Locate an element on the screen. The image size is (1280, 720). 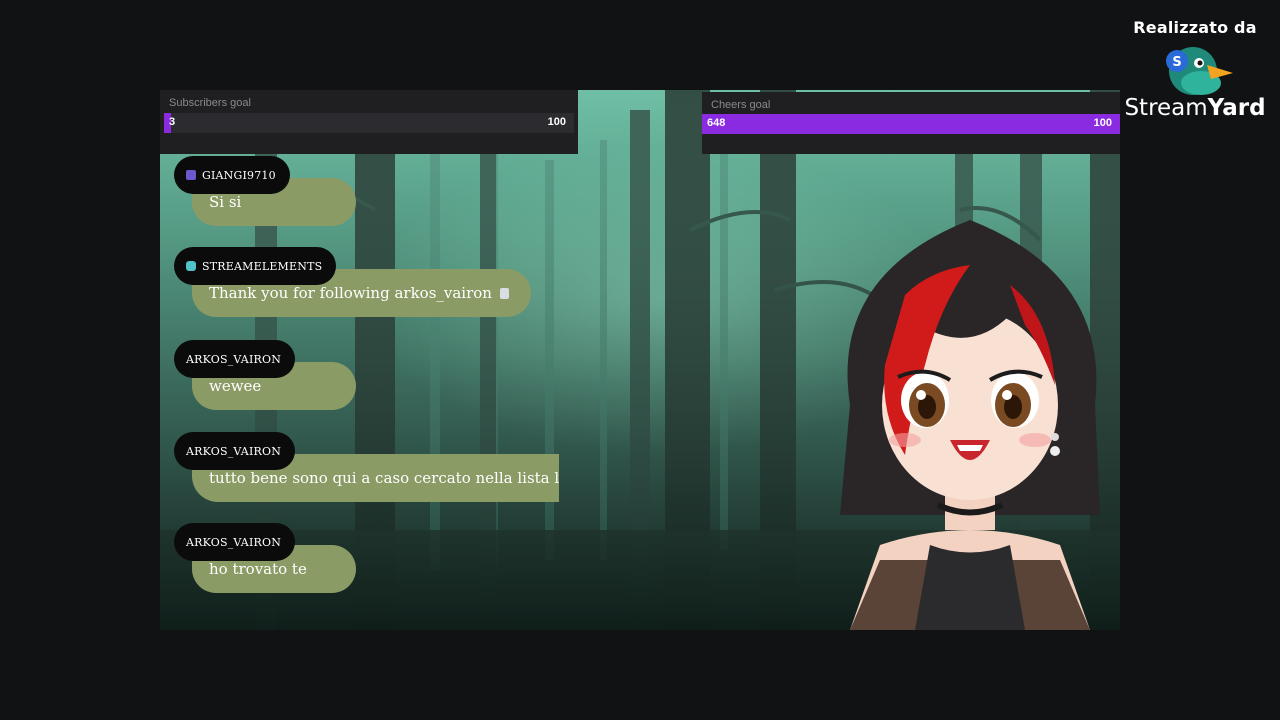
wordmark-part-stream: Stream is located at coordinates (1166, 108).